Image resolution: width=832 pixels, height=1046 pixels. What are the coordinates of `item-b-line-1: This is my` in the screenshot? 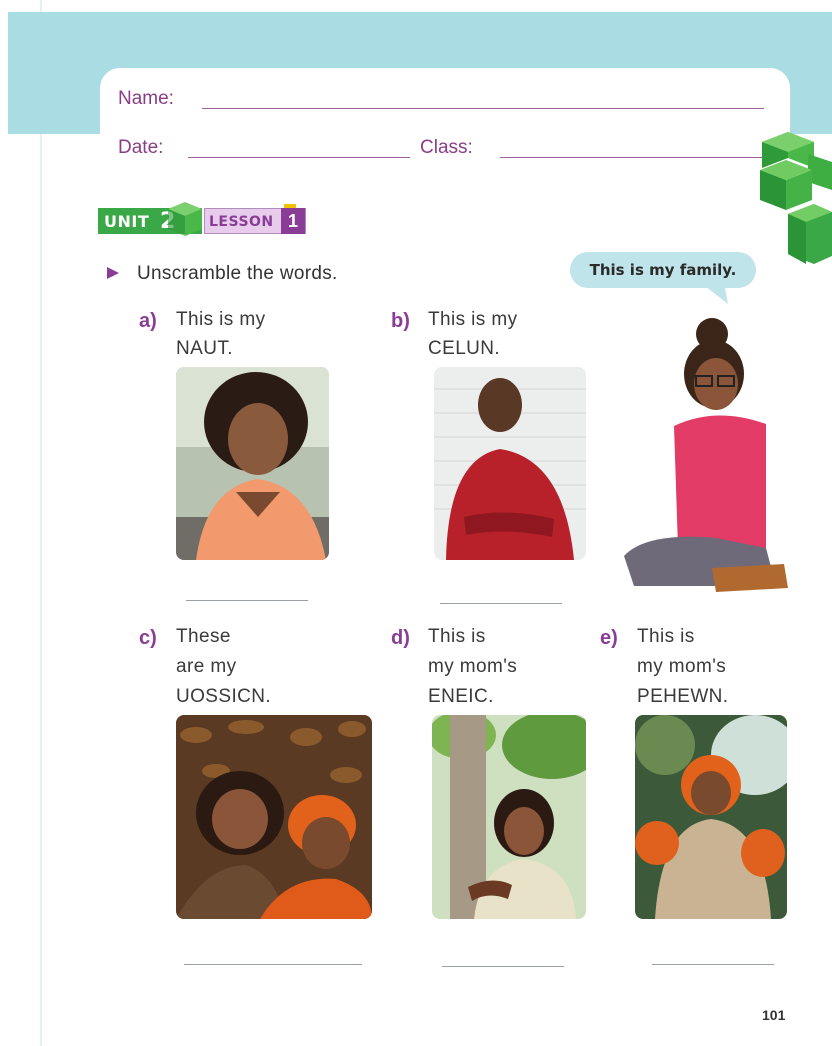 It's located at (473, 319).